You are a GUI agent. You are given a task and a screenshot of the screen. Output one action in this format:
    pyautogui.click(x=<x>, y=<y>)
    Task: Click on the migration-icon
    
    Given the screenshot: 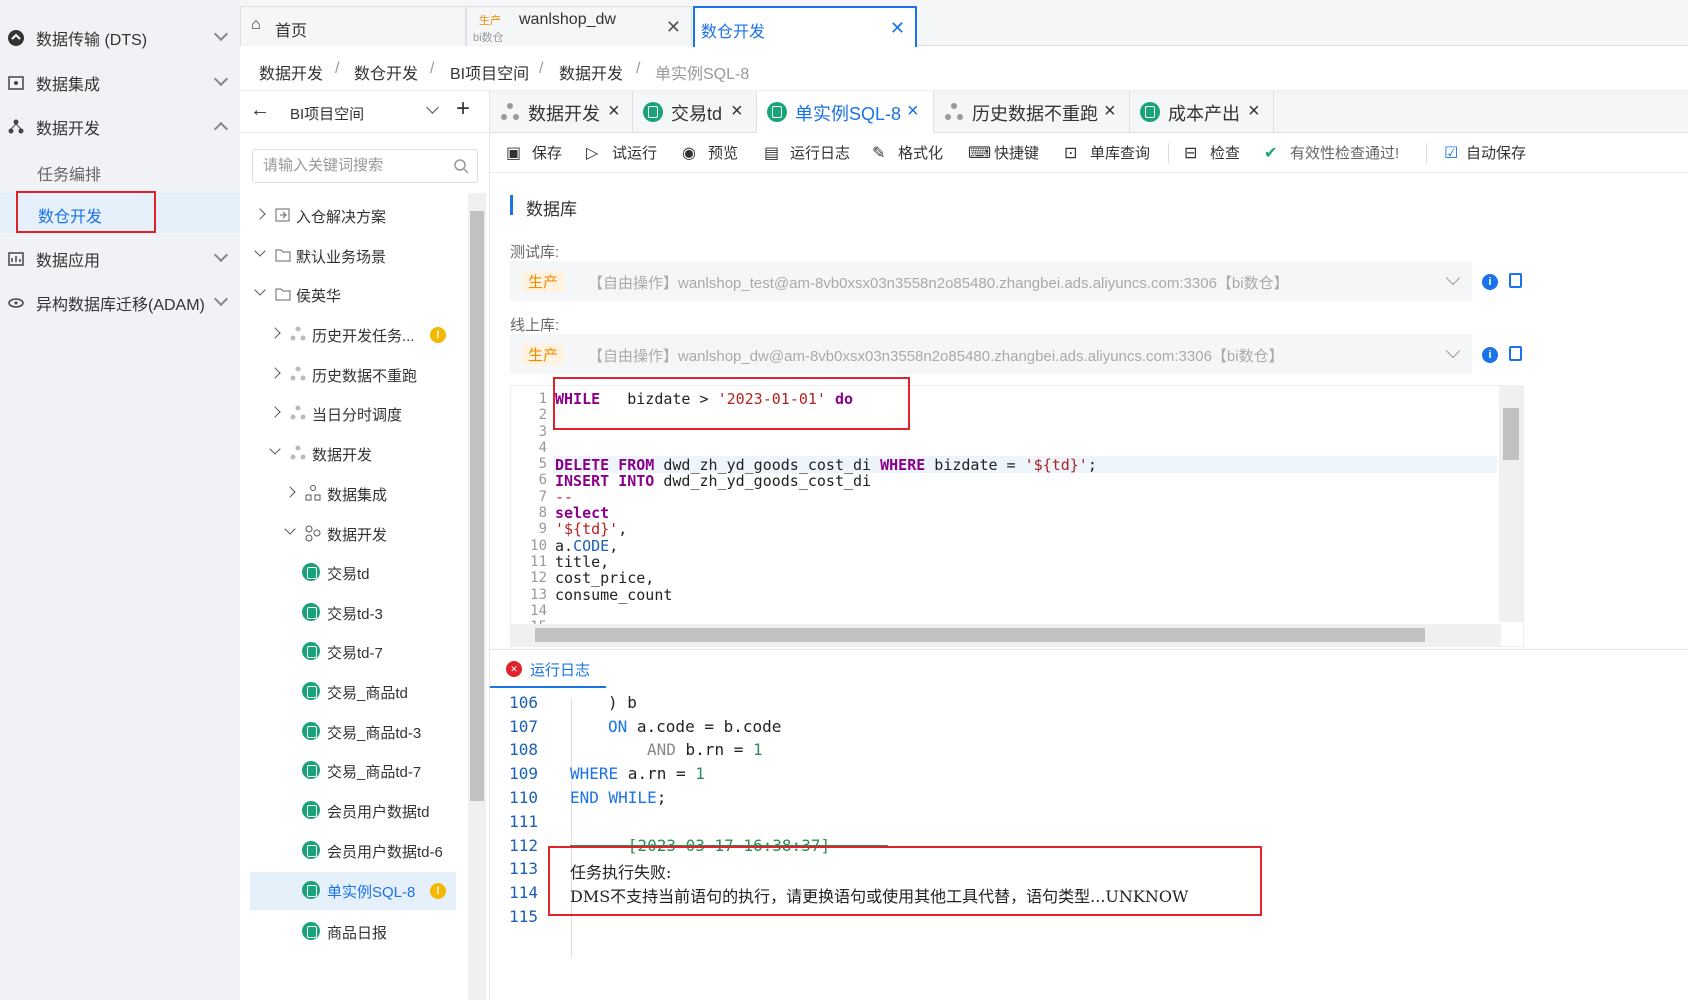 What is the action you would take?
    pyautogui.click(x=16, y=303)
    